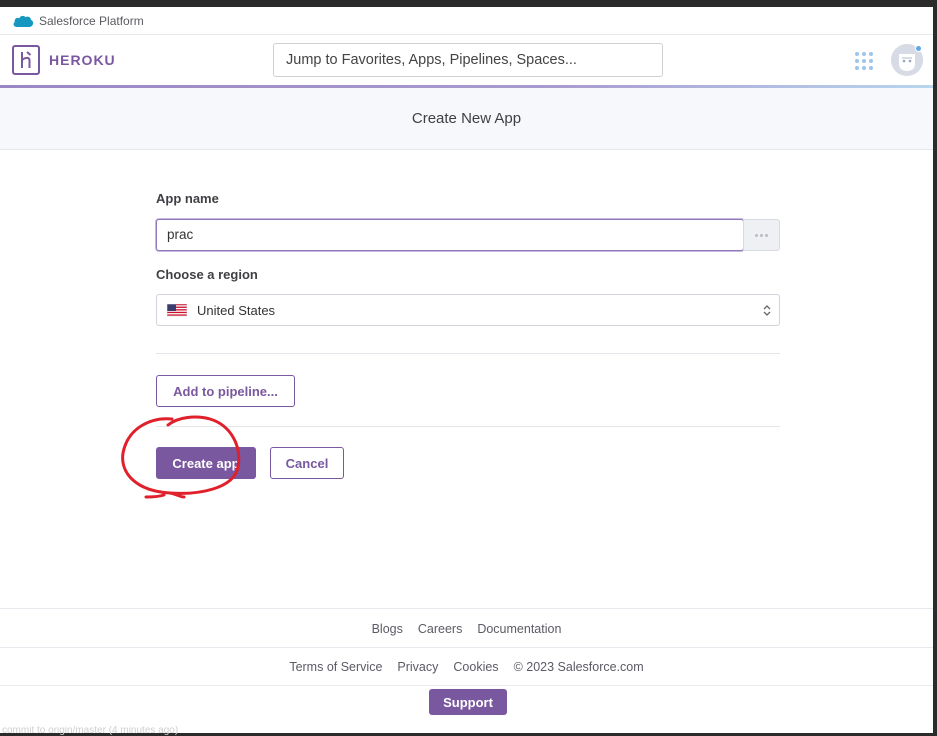  What do you see at coordinates (387, 629) in the screenshot?
I see `blogs-link: Blogs` at bounding box center [387, 629].